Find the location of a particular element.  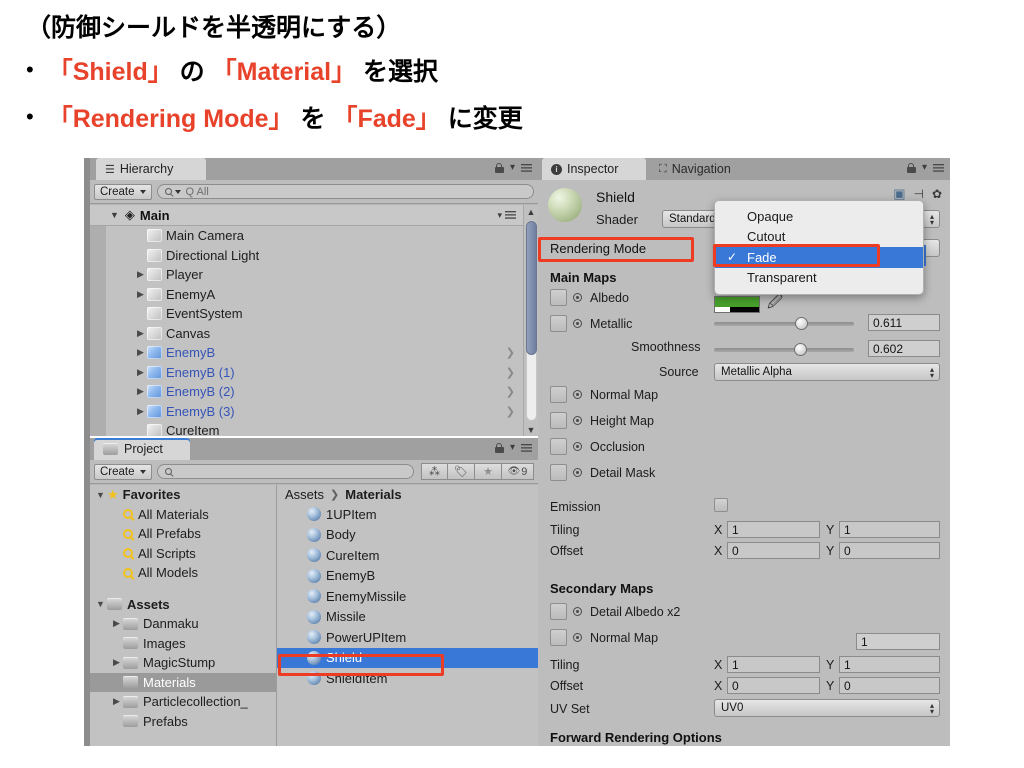

main-offset-y-field: 0 is located at coordinates (889, 550).